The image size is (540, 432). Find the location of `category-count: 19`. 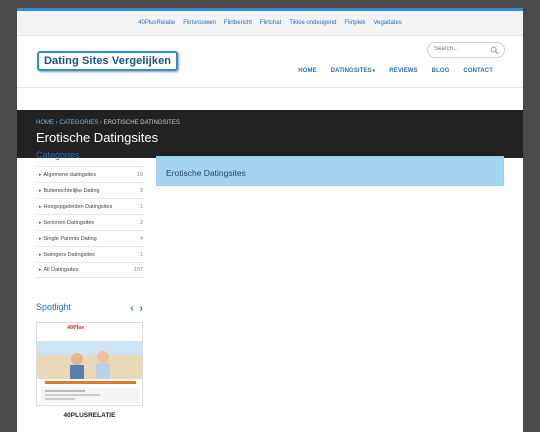

category-count: 19 is located at coordinates (139, 174).